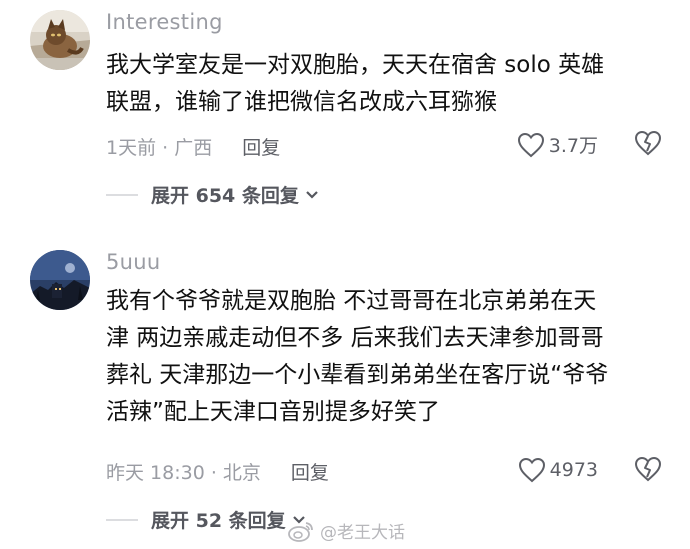 This screenshot has height=549, width=690. Describe the element at coordinates (573, 146) in the screenshot. I see `like-count: 3.7万` at that location.